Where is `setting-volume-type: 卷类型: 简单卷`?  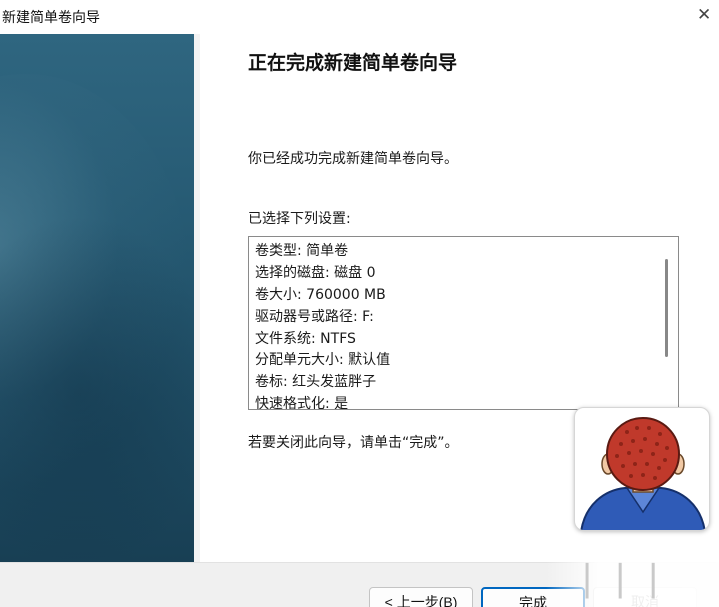
setting-volume-type: 卷类型: 简单卷 is located at coordinates (302, 251).